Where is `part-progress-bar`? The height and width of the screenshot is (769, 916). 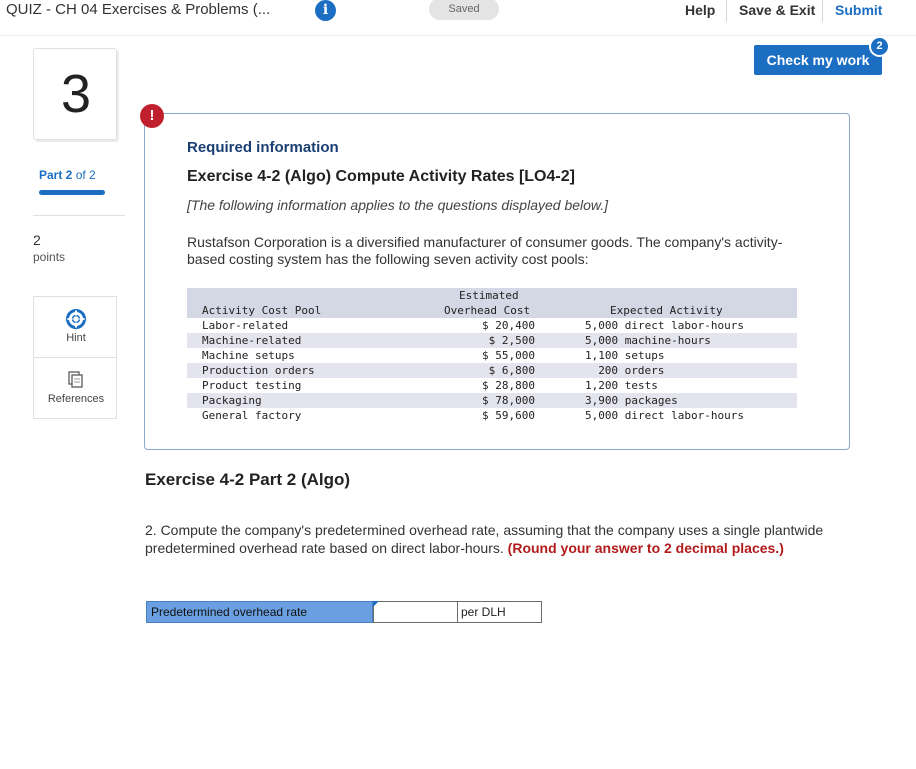 part-progress-bar is located at coordinates (72, 192).